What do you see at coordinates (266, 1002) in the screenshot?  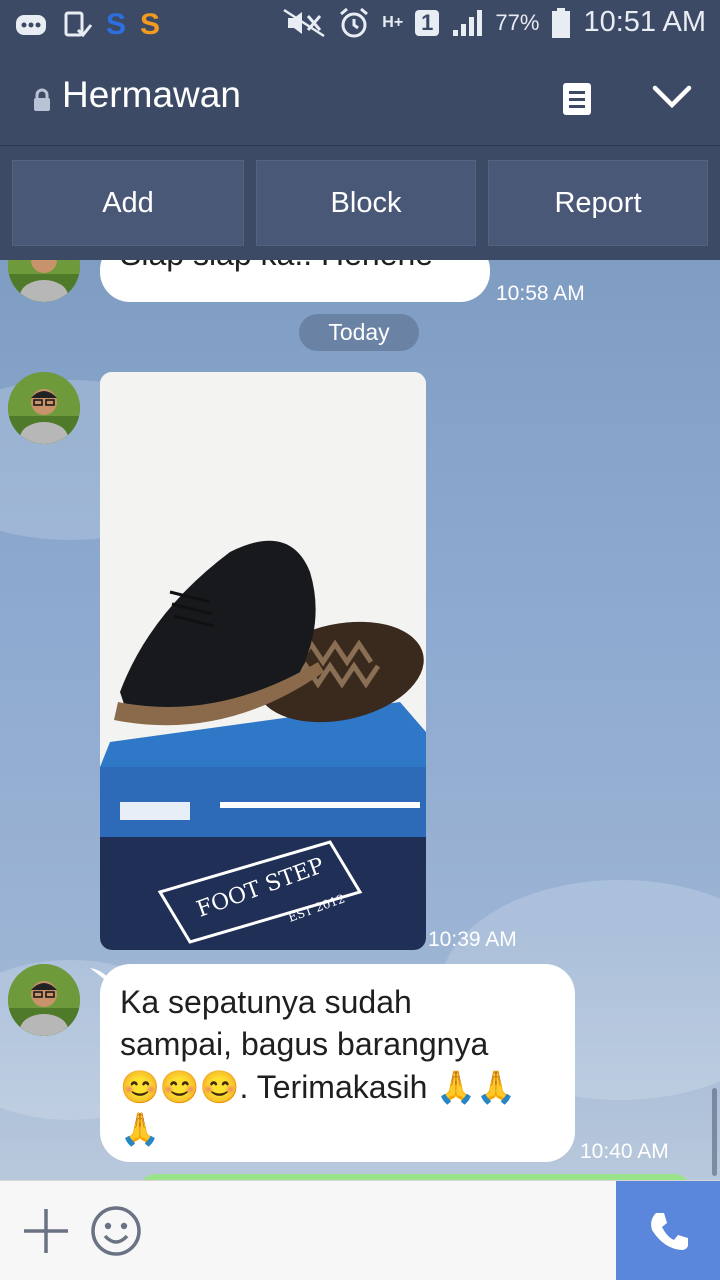 I see `message-text-line: Ka sepatunya sudah` at bounding box center [266, 1002].